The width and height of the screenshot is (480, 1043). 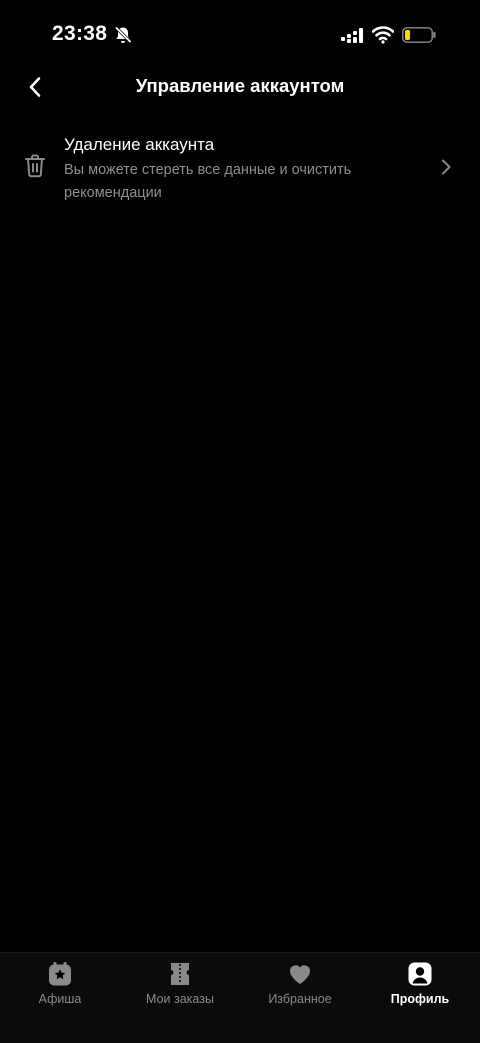 I want to click on nav-label-favorites: Избранное, so click(x=300, y=999).